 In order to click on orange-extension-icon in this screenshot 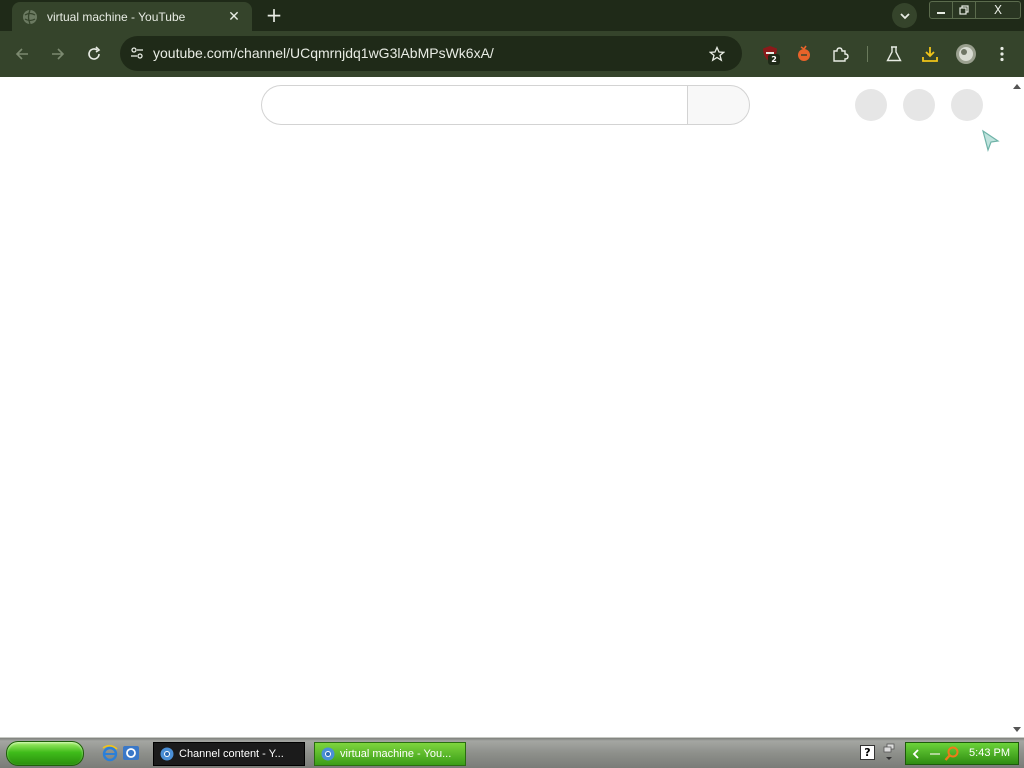, I will do `click(804, 53)`.